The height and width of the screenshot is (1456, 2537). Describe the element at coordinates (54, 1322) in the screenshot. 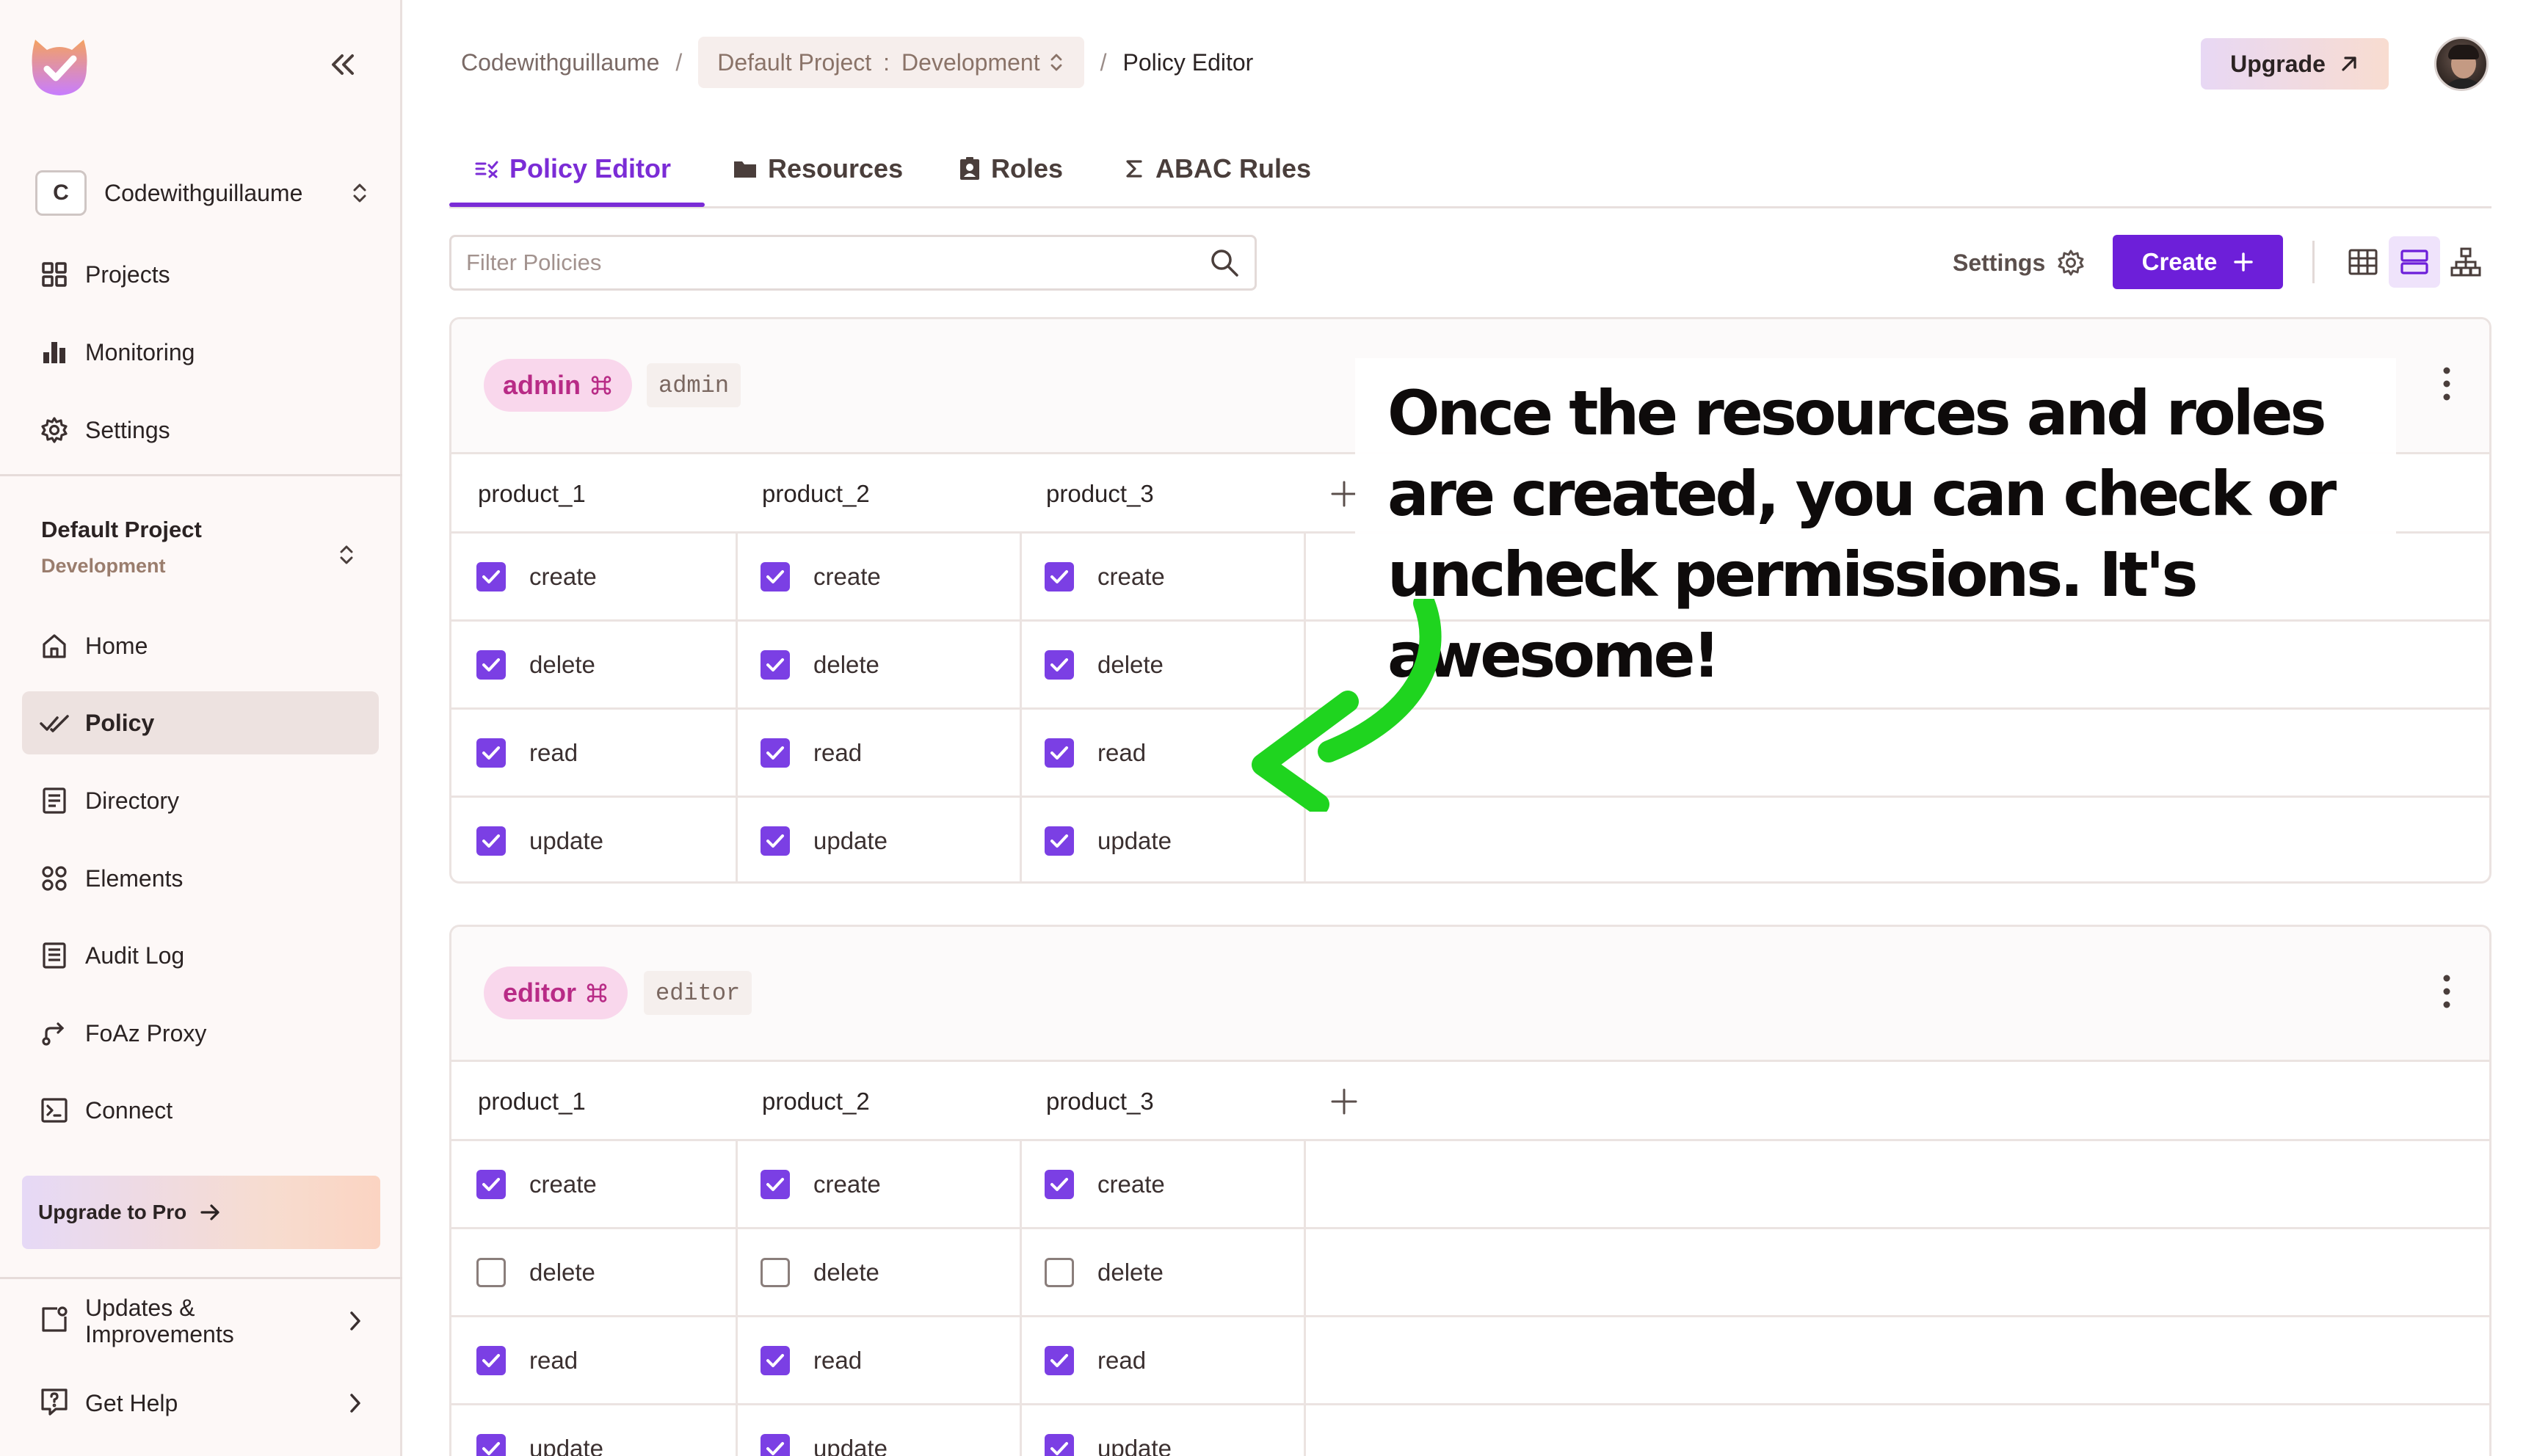

I see `updates-icon` at that location.